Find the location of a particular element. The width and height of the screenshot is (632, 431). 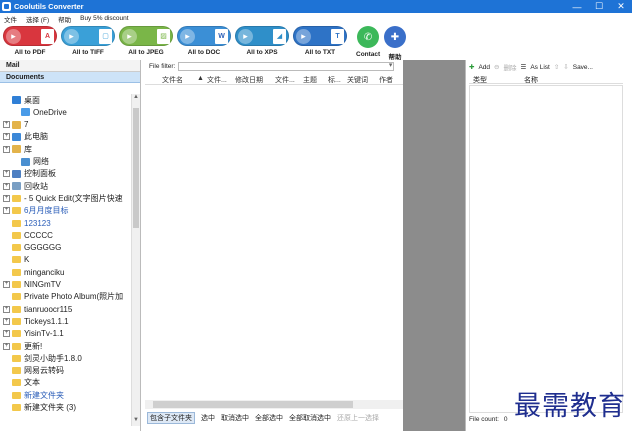

tree-node: 文本 is located at coordinates (21, 383).